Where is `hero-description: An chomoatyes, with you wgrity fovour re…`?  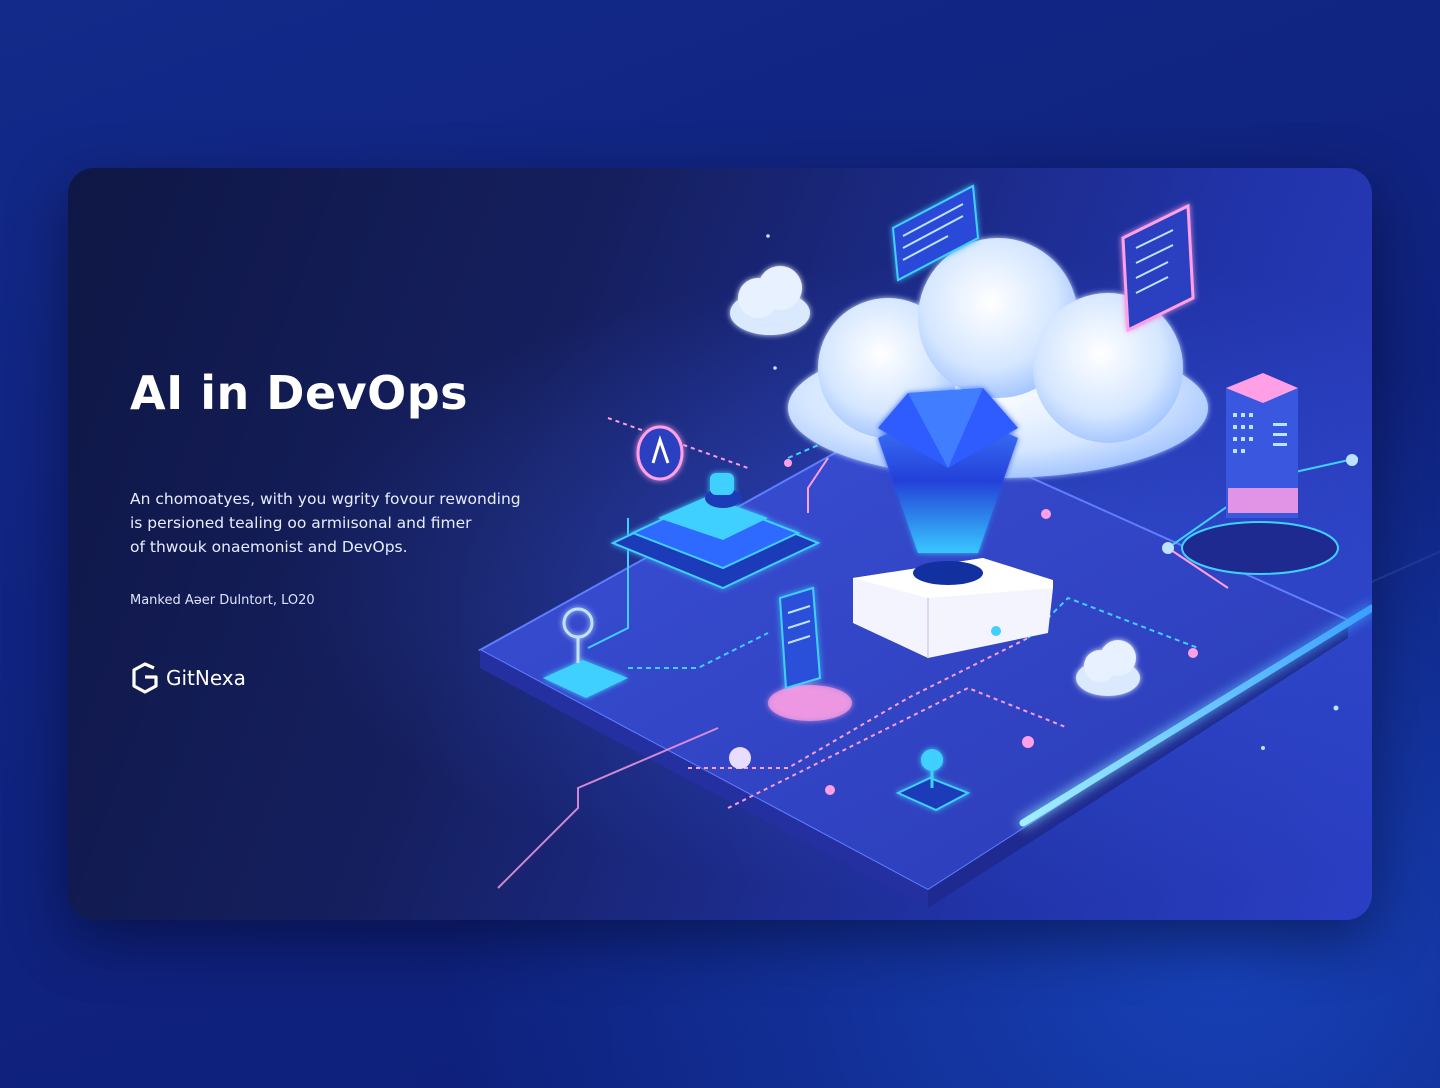
hero-description: An chomoatyes, with you wgrity fovour re… is located at coordinates (360, 523).